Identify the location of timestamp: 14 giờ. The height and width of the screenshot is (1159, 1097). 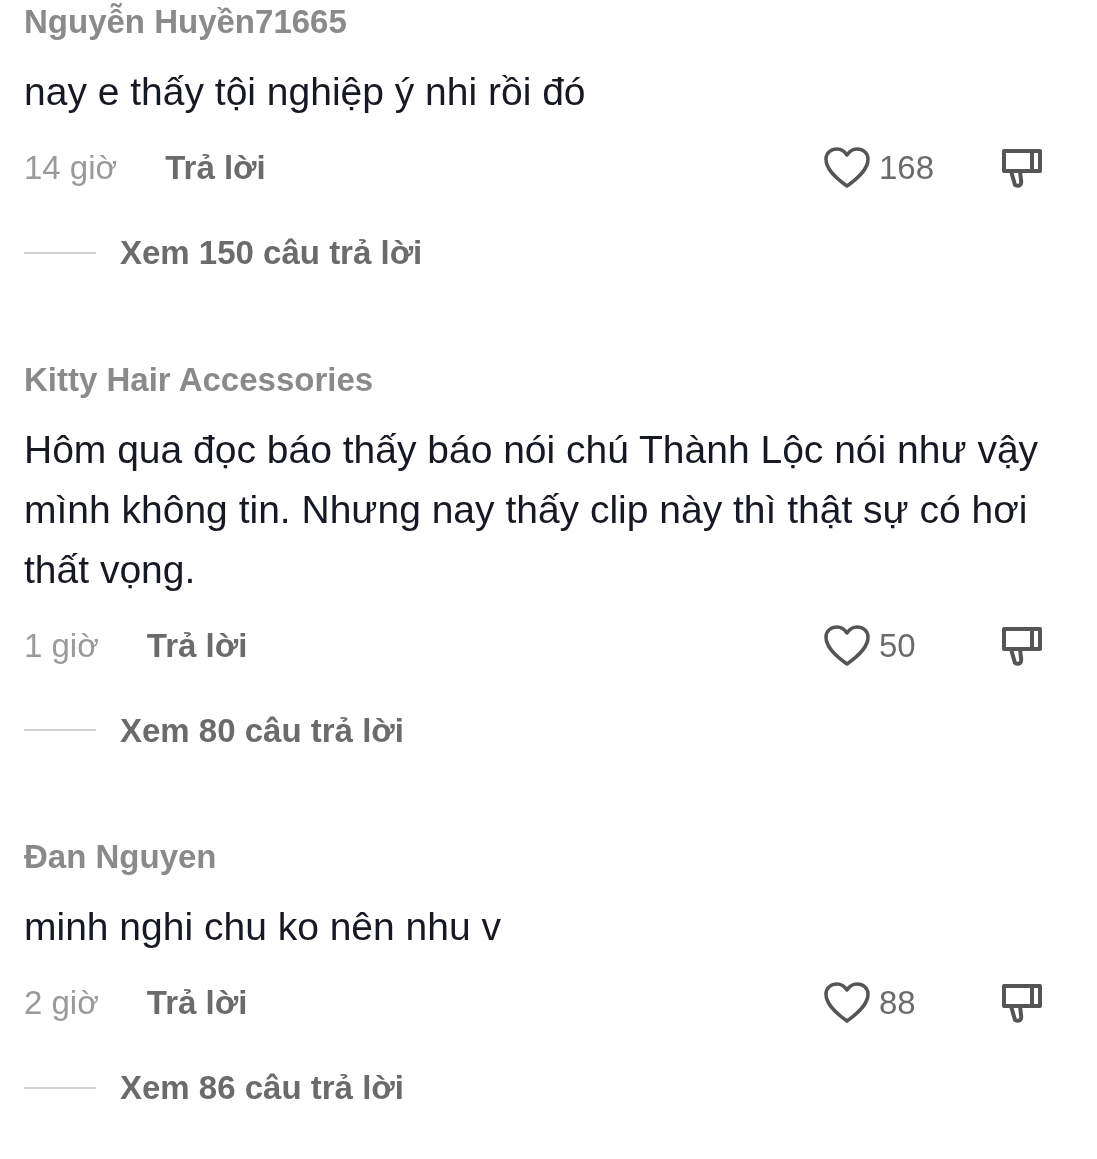
(71, 168).